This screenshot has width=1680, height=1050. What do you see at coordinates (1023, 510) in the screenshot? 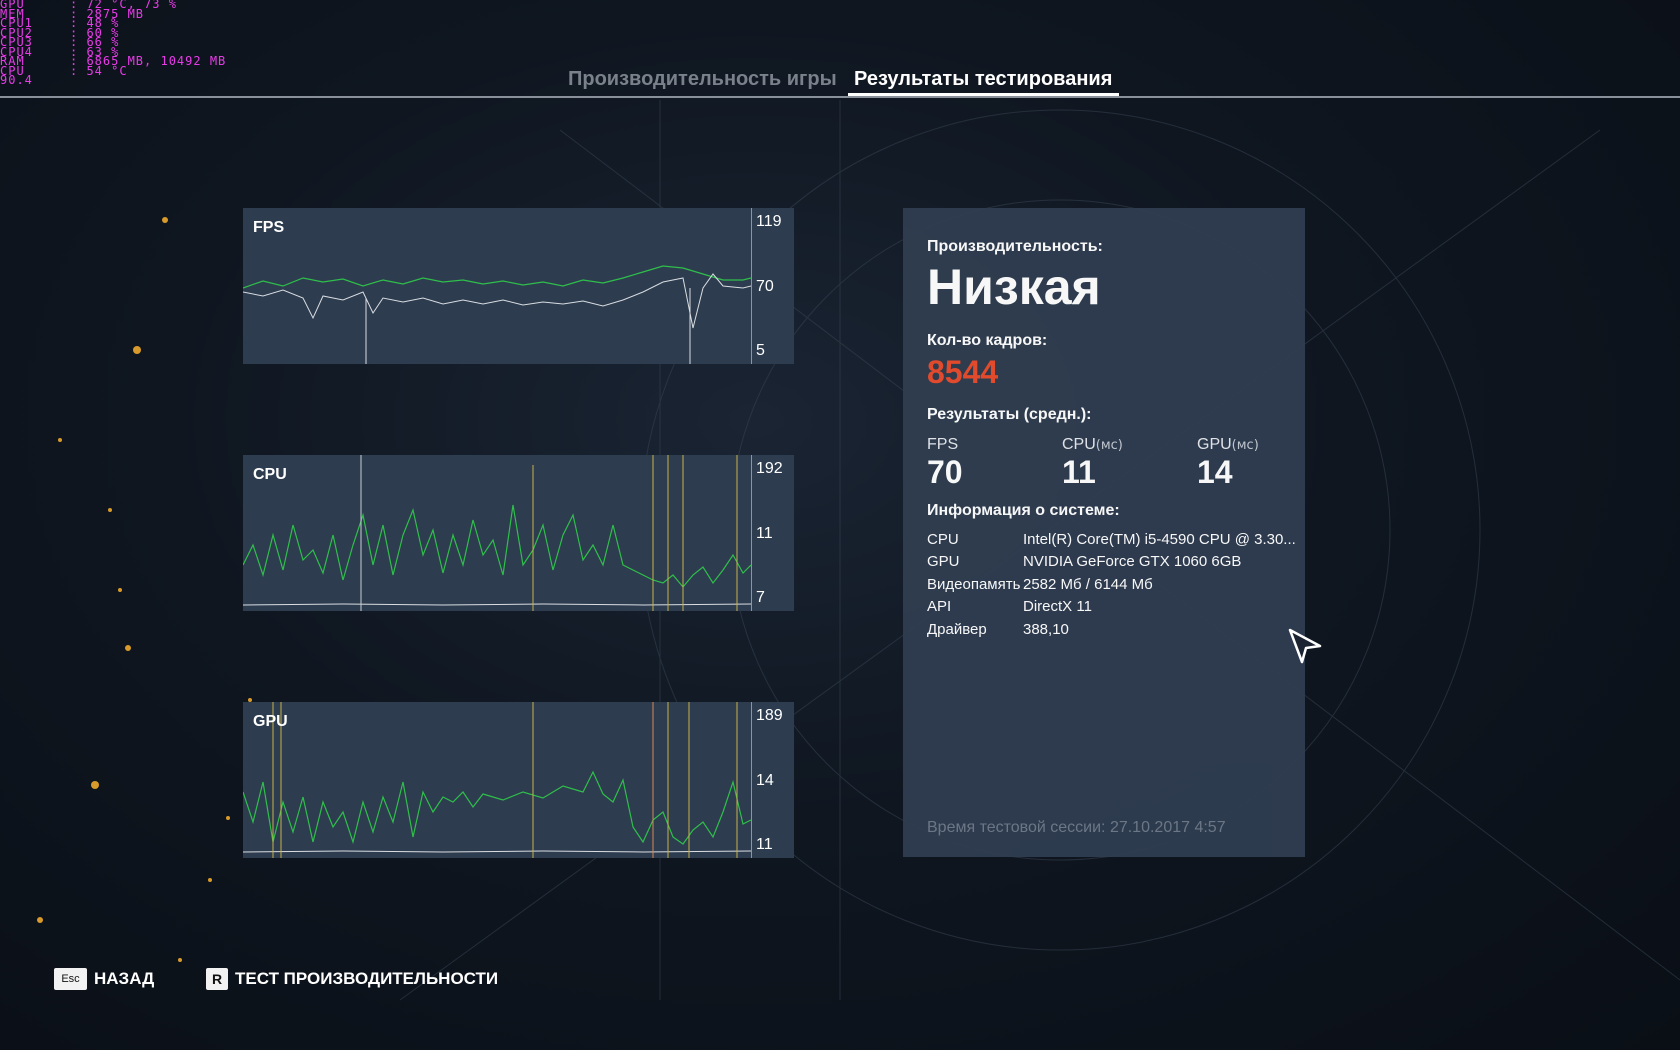
I see `system-info-label: Информация о системе:` at bounding box center [1023, 510].